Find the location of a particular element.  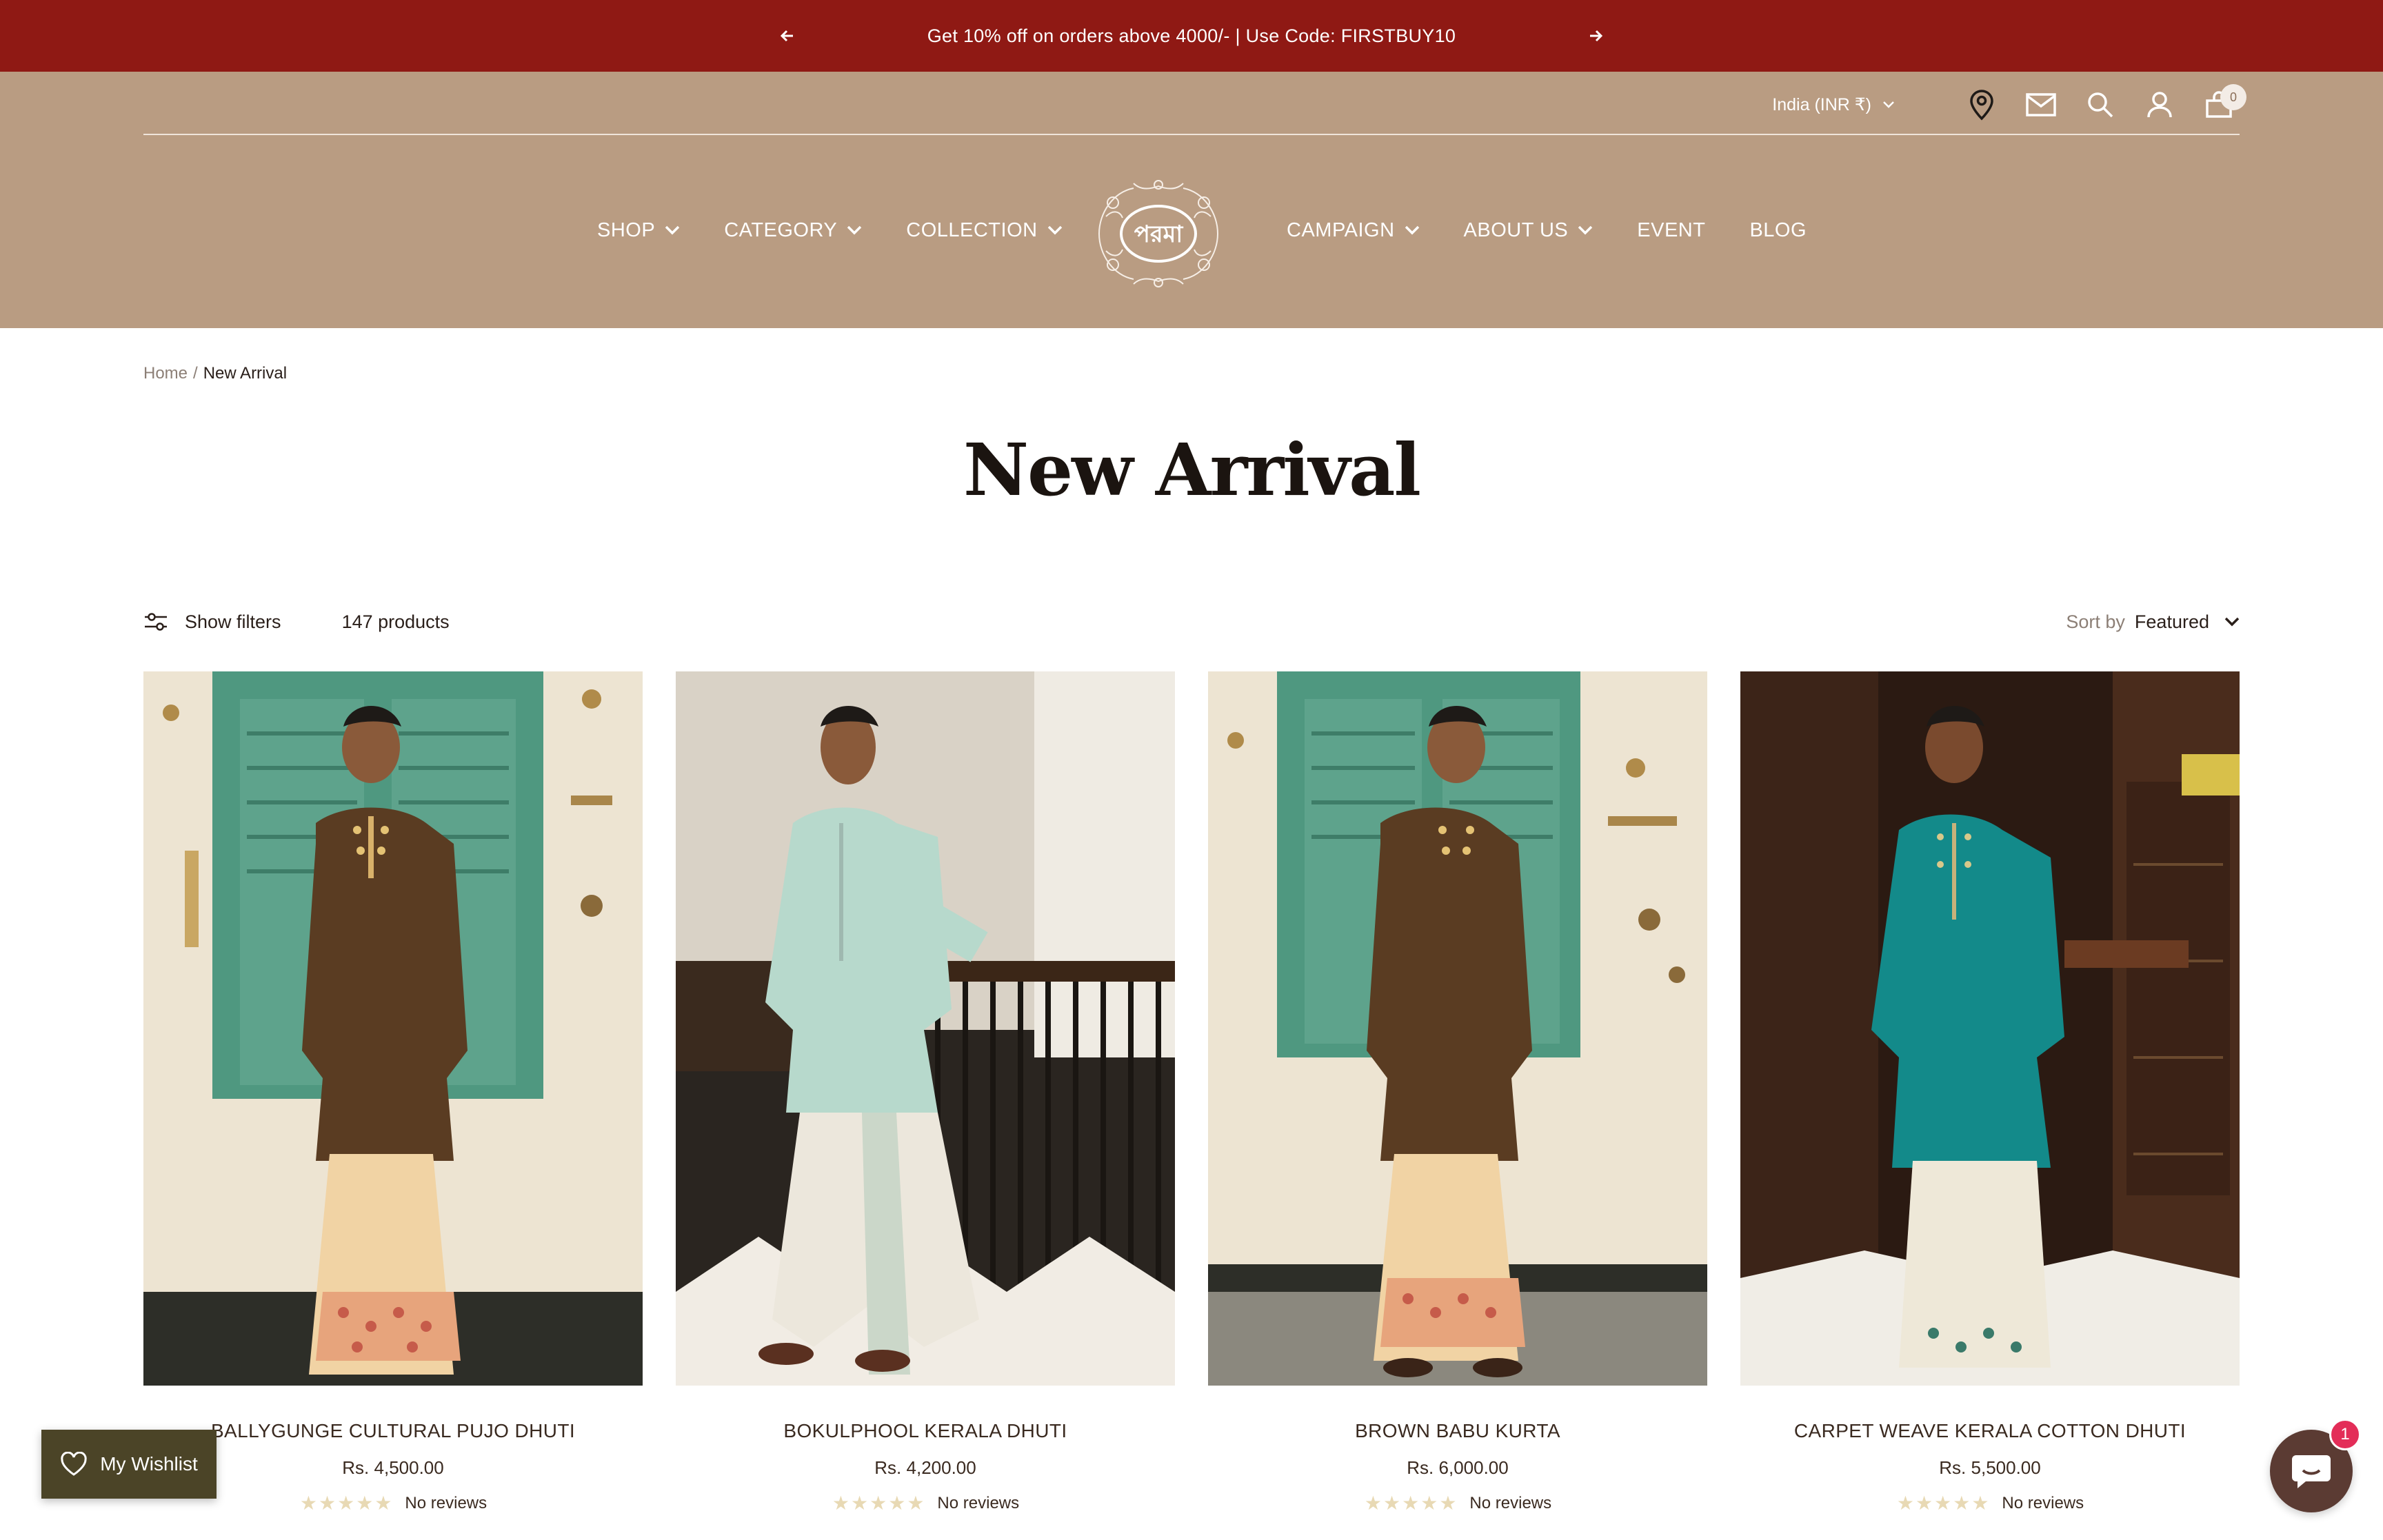

nav-collection-label: COLLECTION is located at coordinates (972, 230).